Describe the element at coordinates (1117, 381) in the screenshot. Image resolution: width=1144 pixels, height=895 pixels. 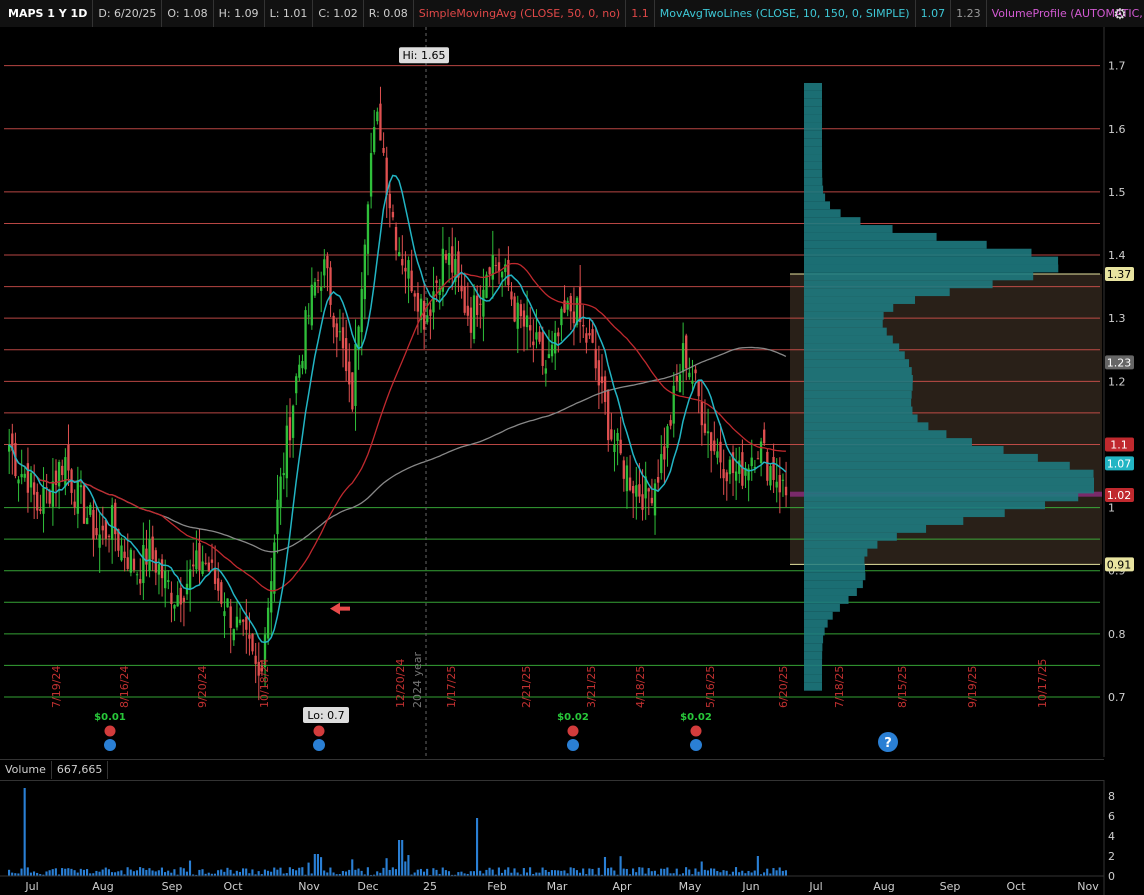
I see `y-tick-label: 1.2` at that location.